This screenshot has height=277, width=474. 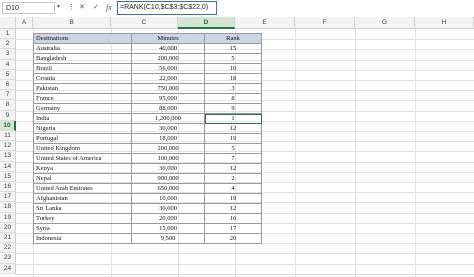 I want to click on destination-cell: Turkey, so click(x=82, y=218).